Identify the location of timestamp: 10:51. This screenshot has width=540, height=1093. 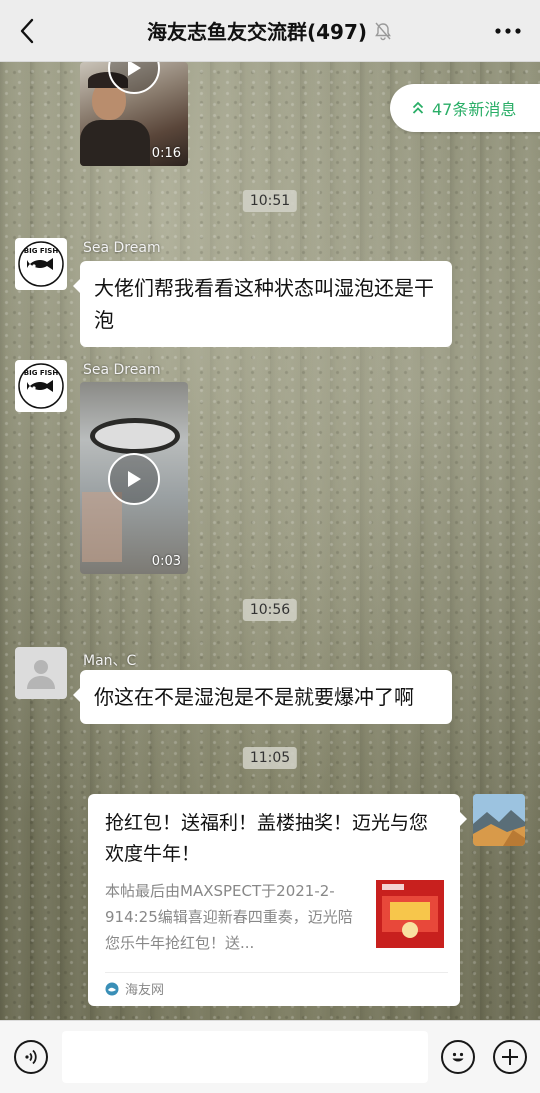
(270, 201).